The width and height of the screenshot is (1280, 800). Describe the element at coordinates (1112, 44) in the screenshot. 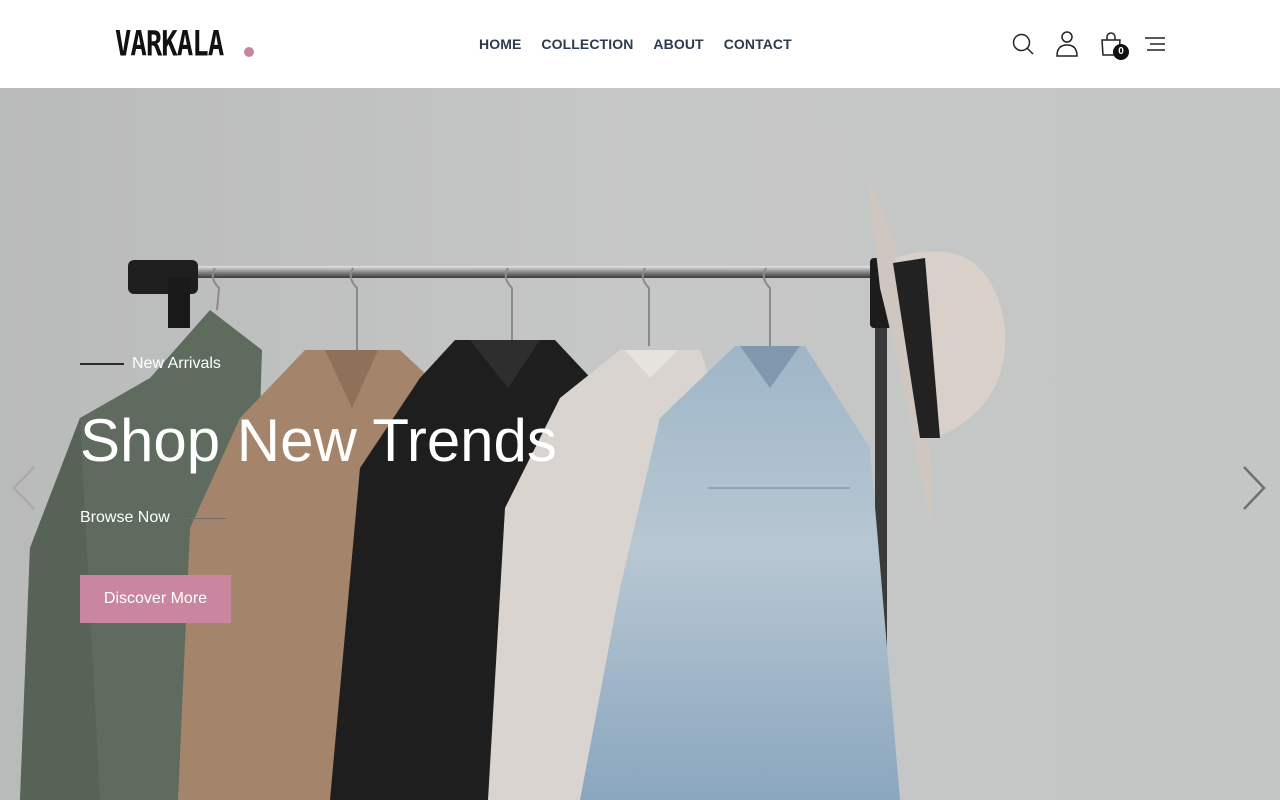

I see `cart-button: 0` at that location.